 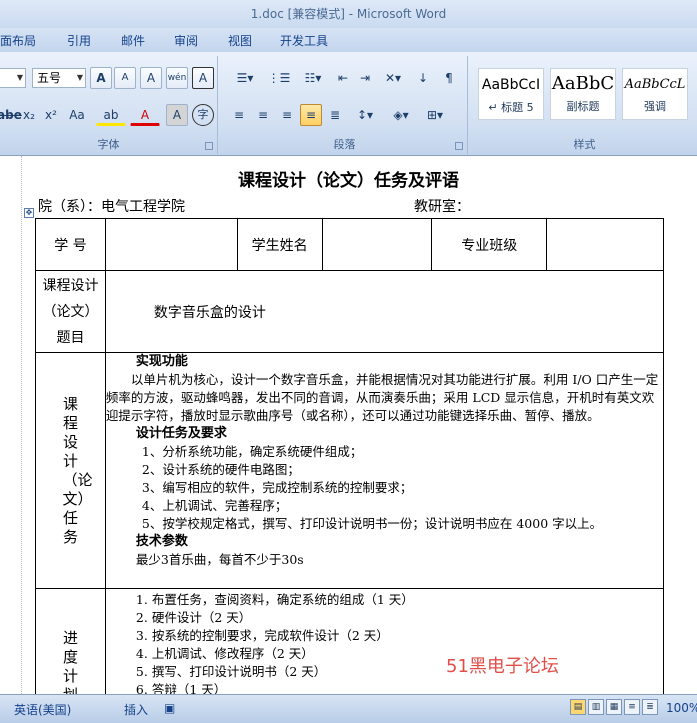 I want to click on font-size-combo: 五号 ▼, so click(x=59, y=78).